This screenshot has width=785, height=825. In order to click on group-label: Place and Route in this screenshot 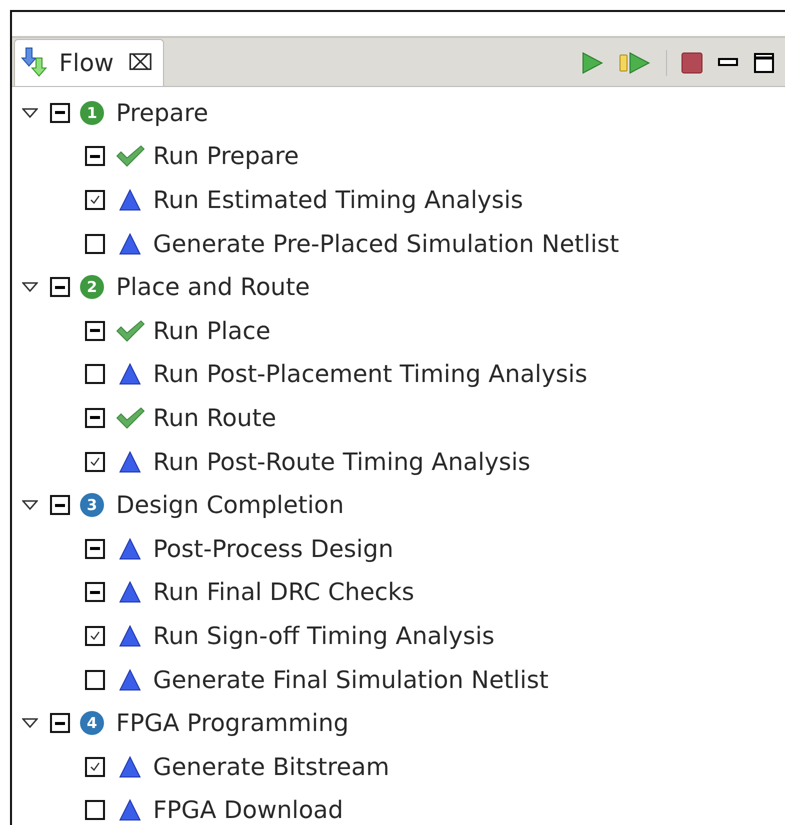, I will do `click(213, 287)`.